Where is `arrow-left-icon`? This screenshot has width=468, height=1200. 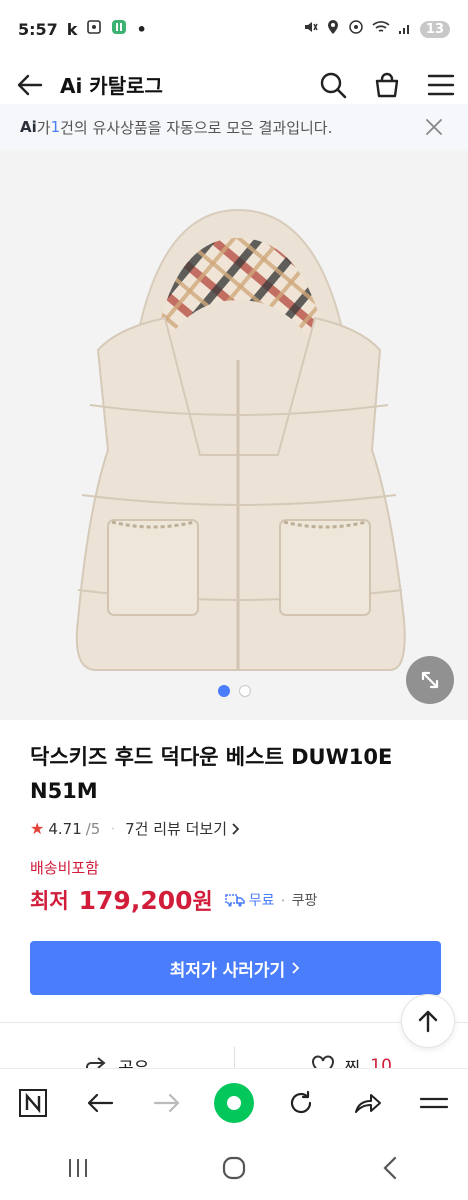
arrow-left-icon is located at coordinates (101, 1102).